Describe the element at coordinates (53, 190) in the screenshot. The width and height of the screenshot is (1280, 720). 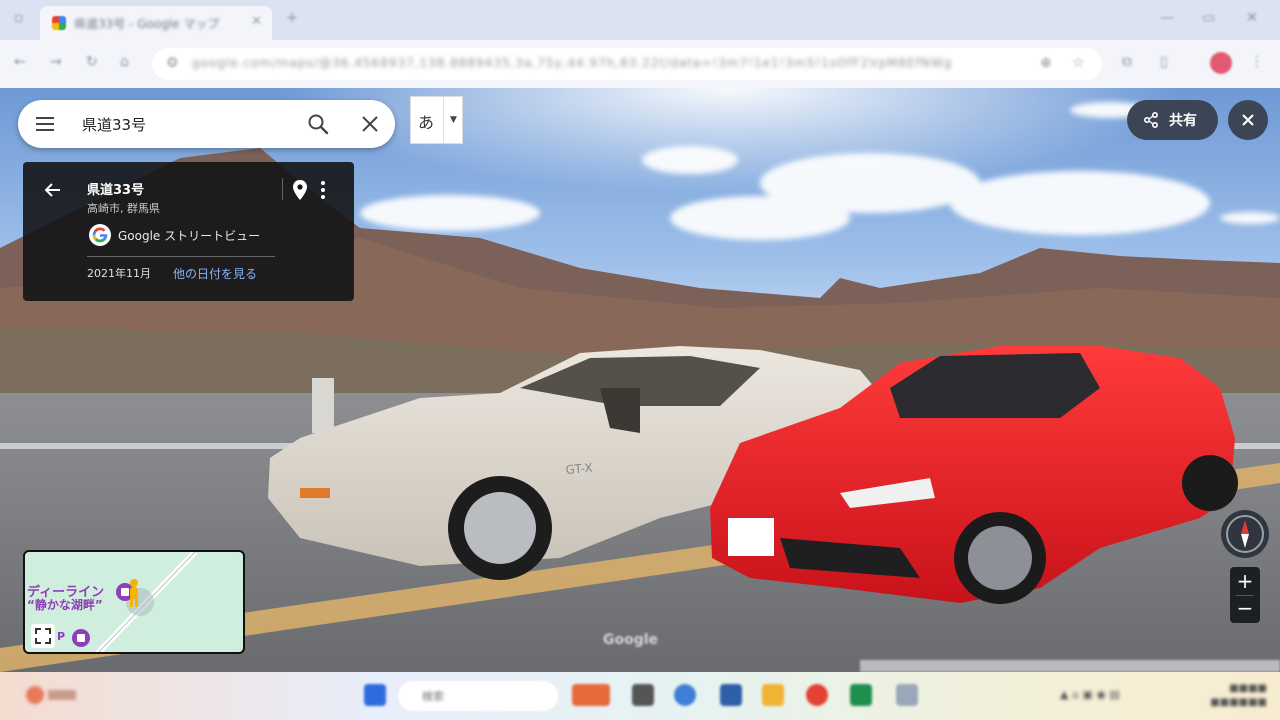
I see `back-arrow-icon` at that location.